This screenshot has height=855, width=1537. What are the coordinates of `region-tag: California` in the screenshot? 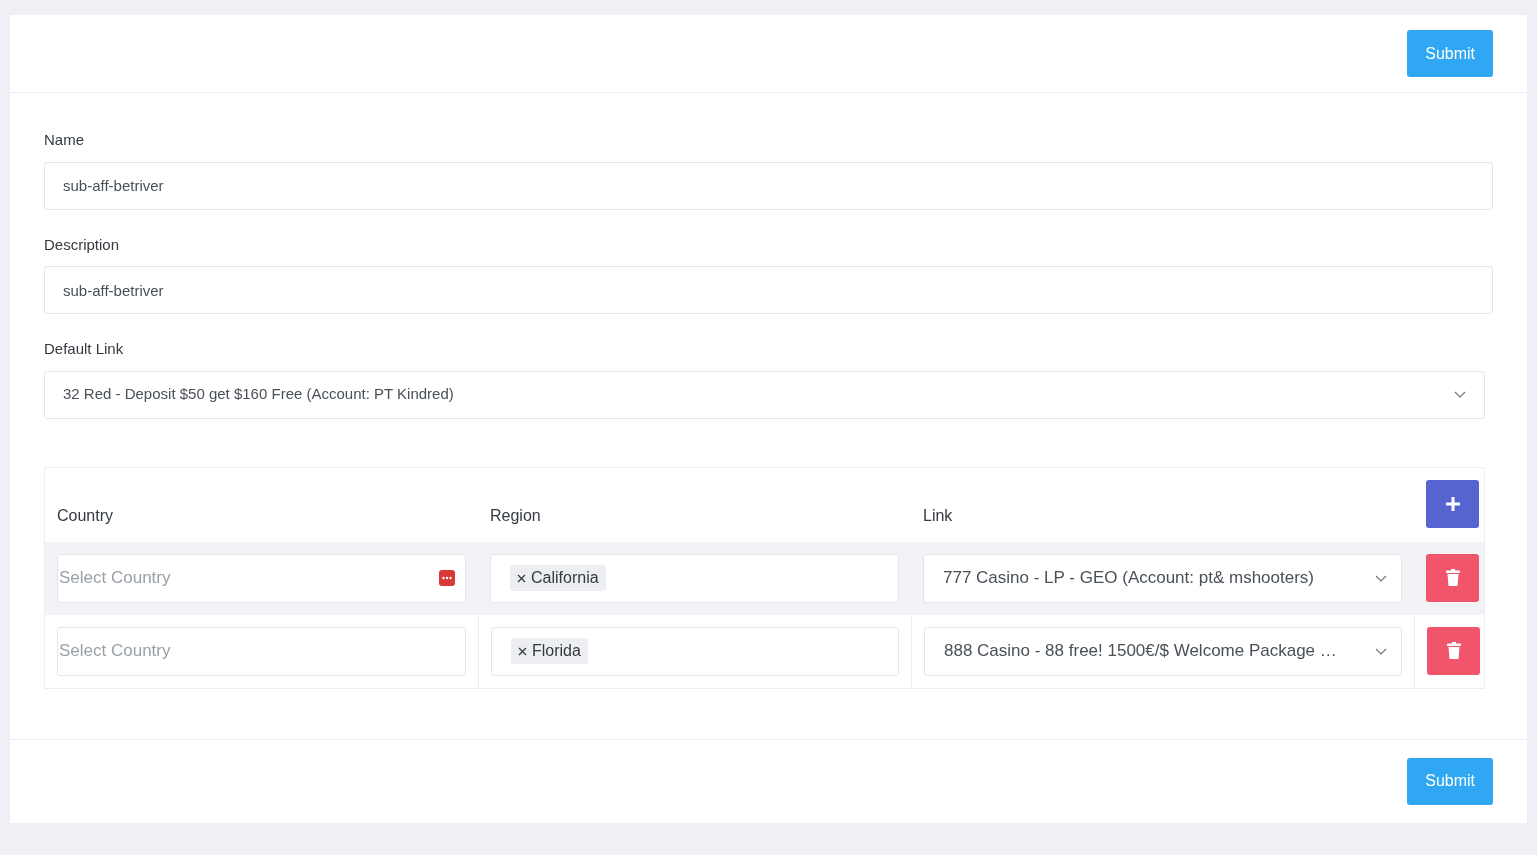 It's located at (558, 578).